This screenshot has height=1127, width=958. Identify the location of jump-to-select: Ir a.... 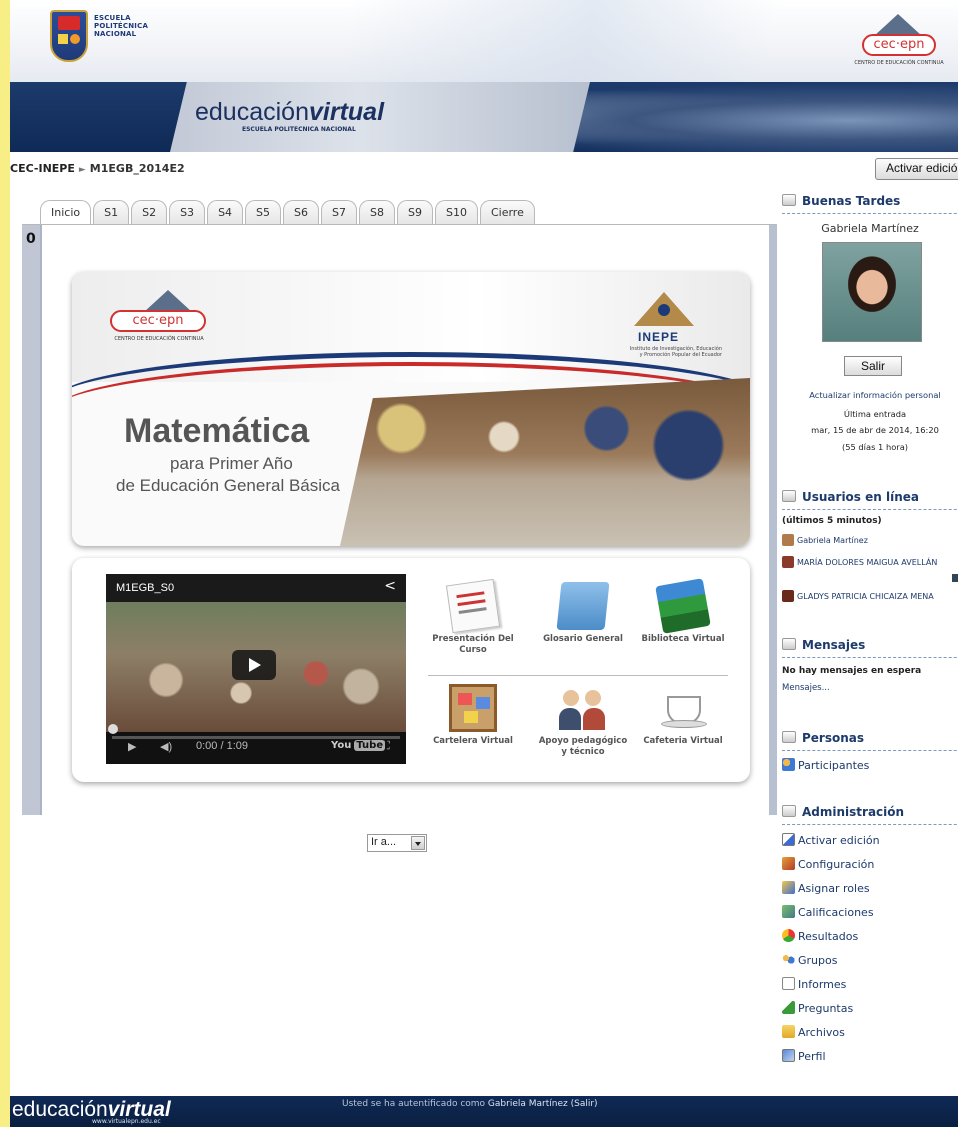
(397, 843).